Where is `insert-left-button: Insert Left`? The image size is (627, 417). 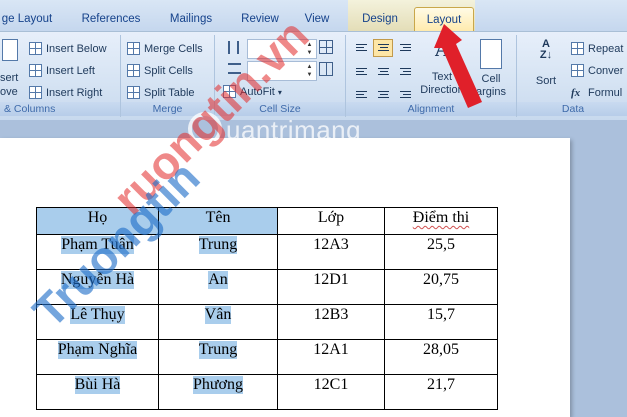 insert-left-button: Insert Left is located at coordinates (62, 71).